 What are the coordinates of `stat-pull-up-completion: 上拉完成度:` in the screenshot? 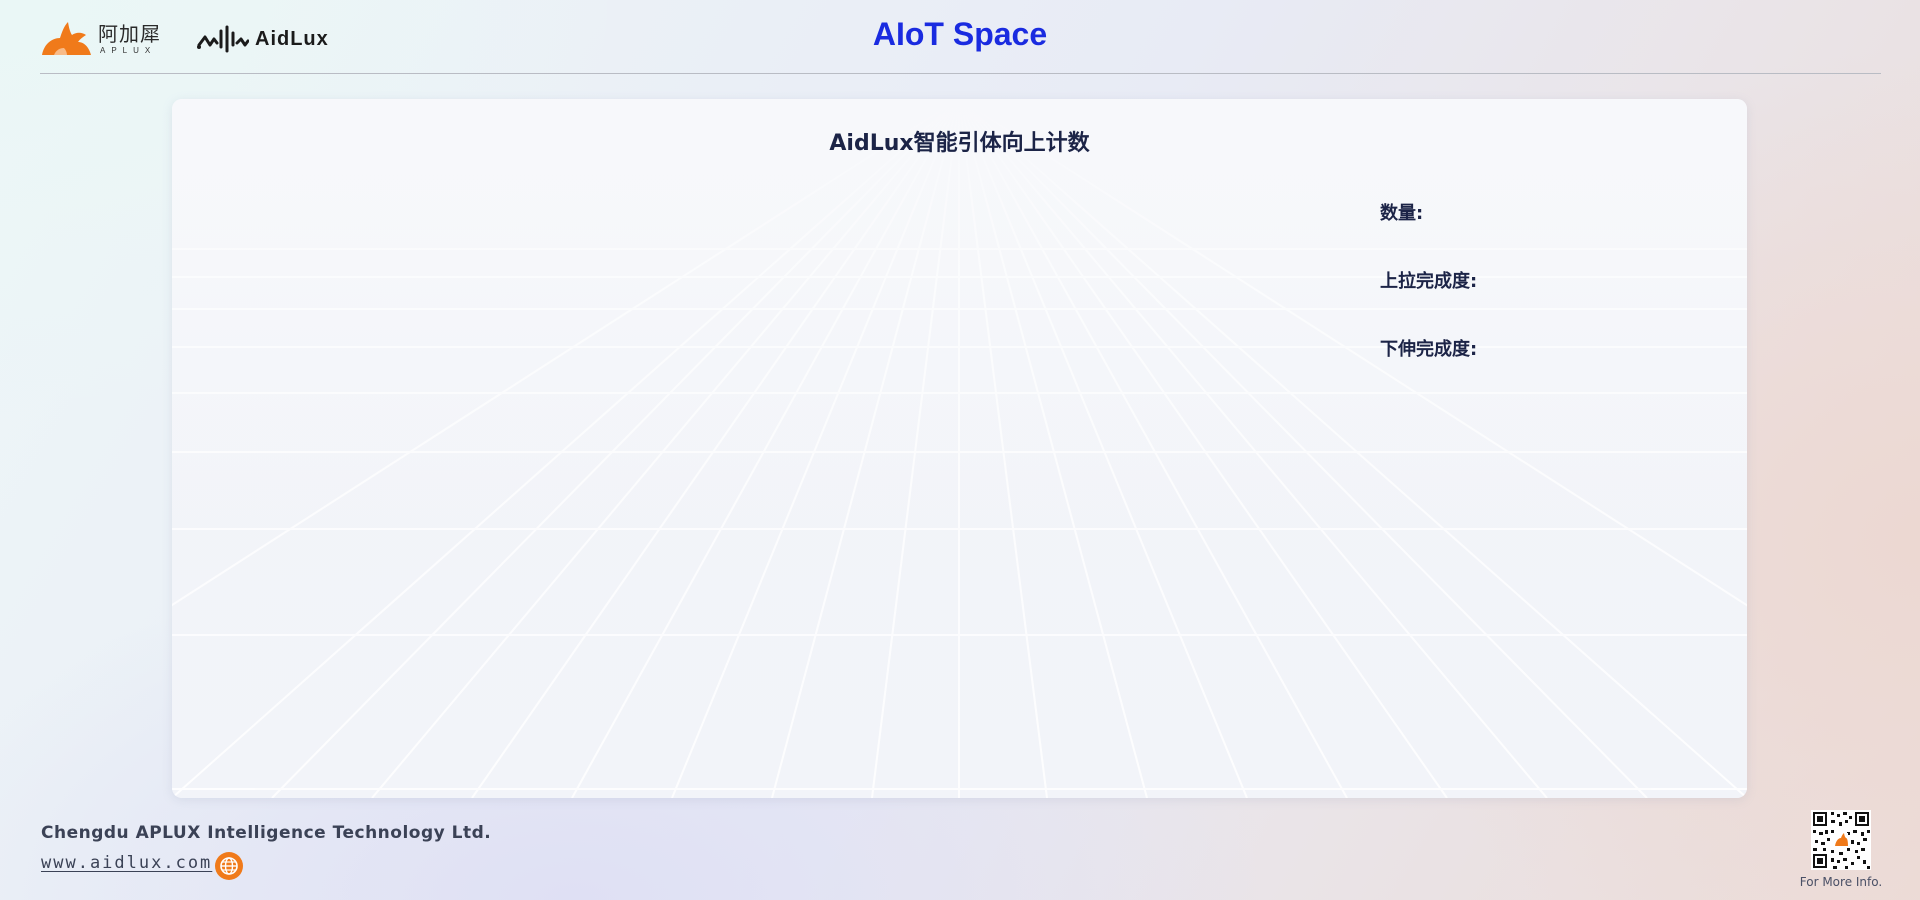 It's located at (1430, 280).